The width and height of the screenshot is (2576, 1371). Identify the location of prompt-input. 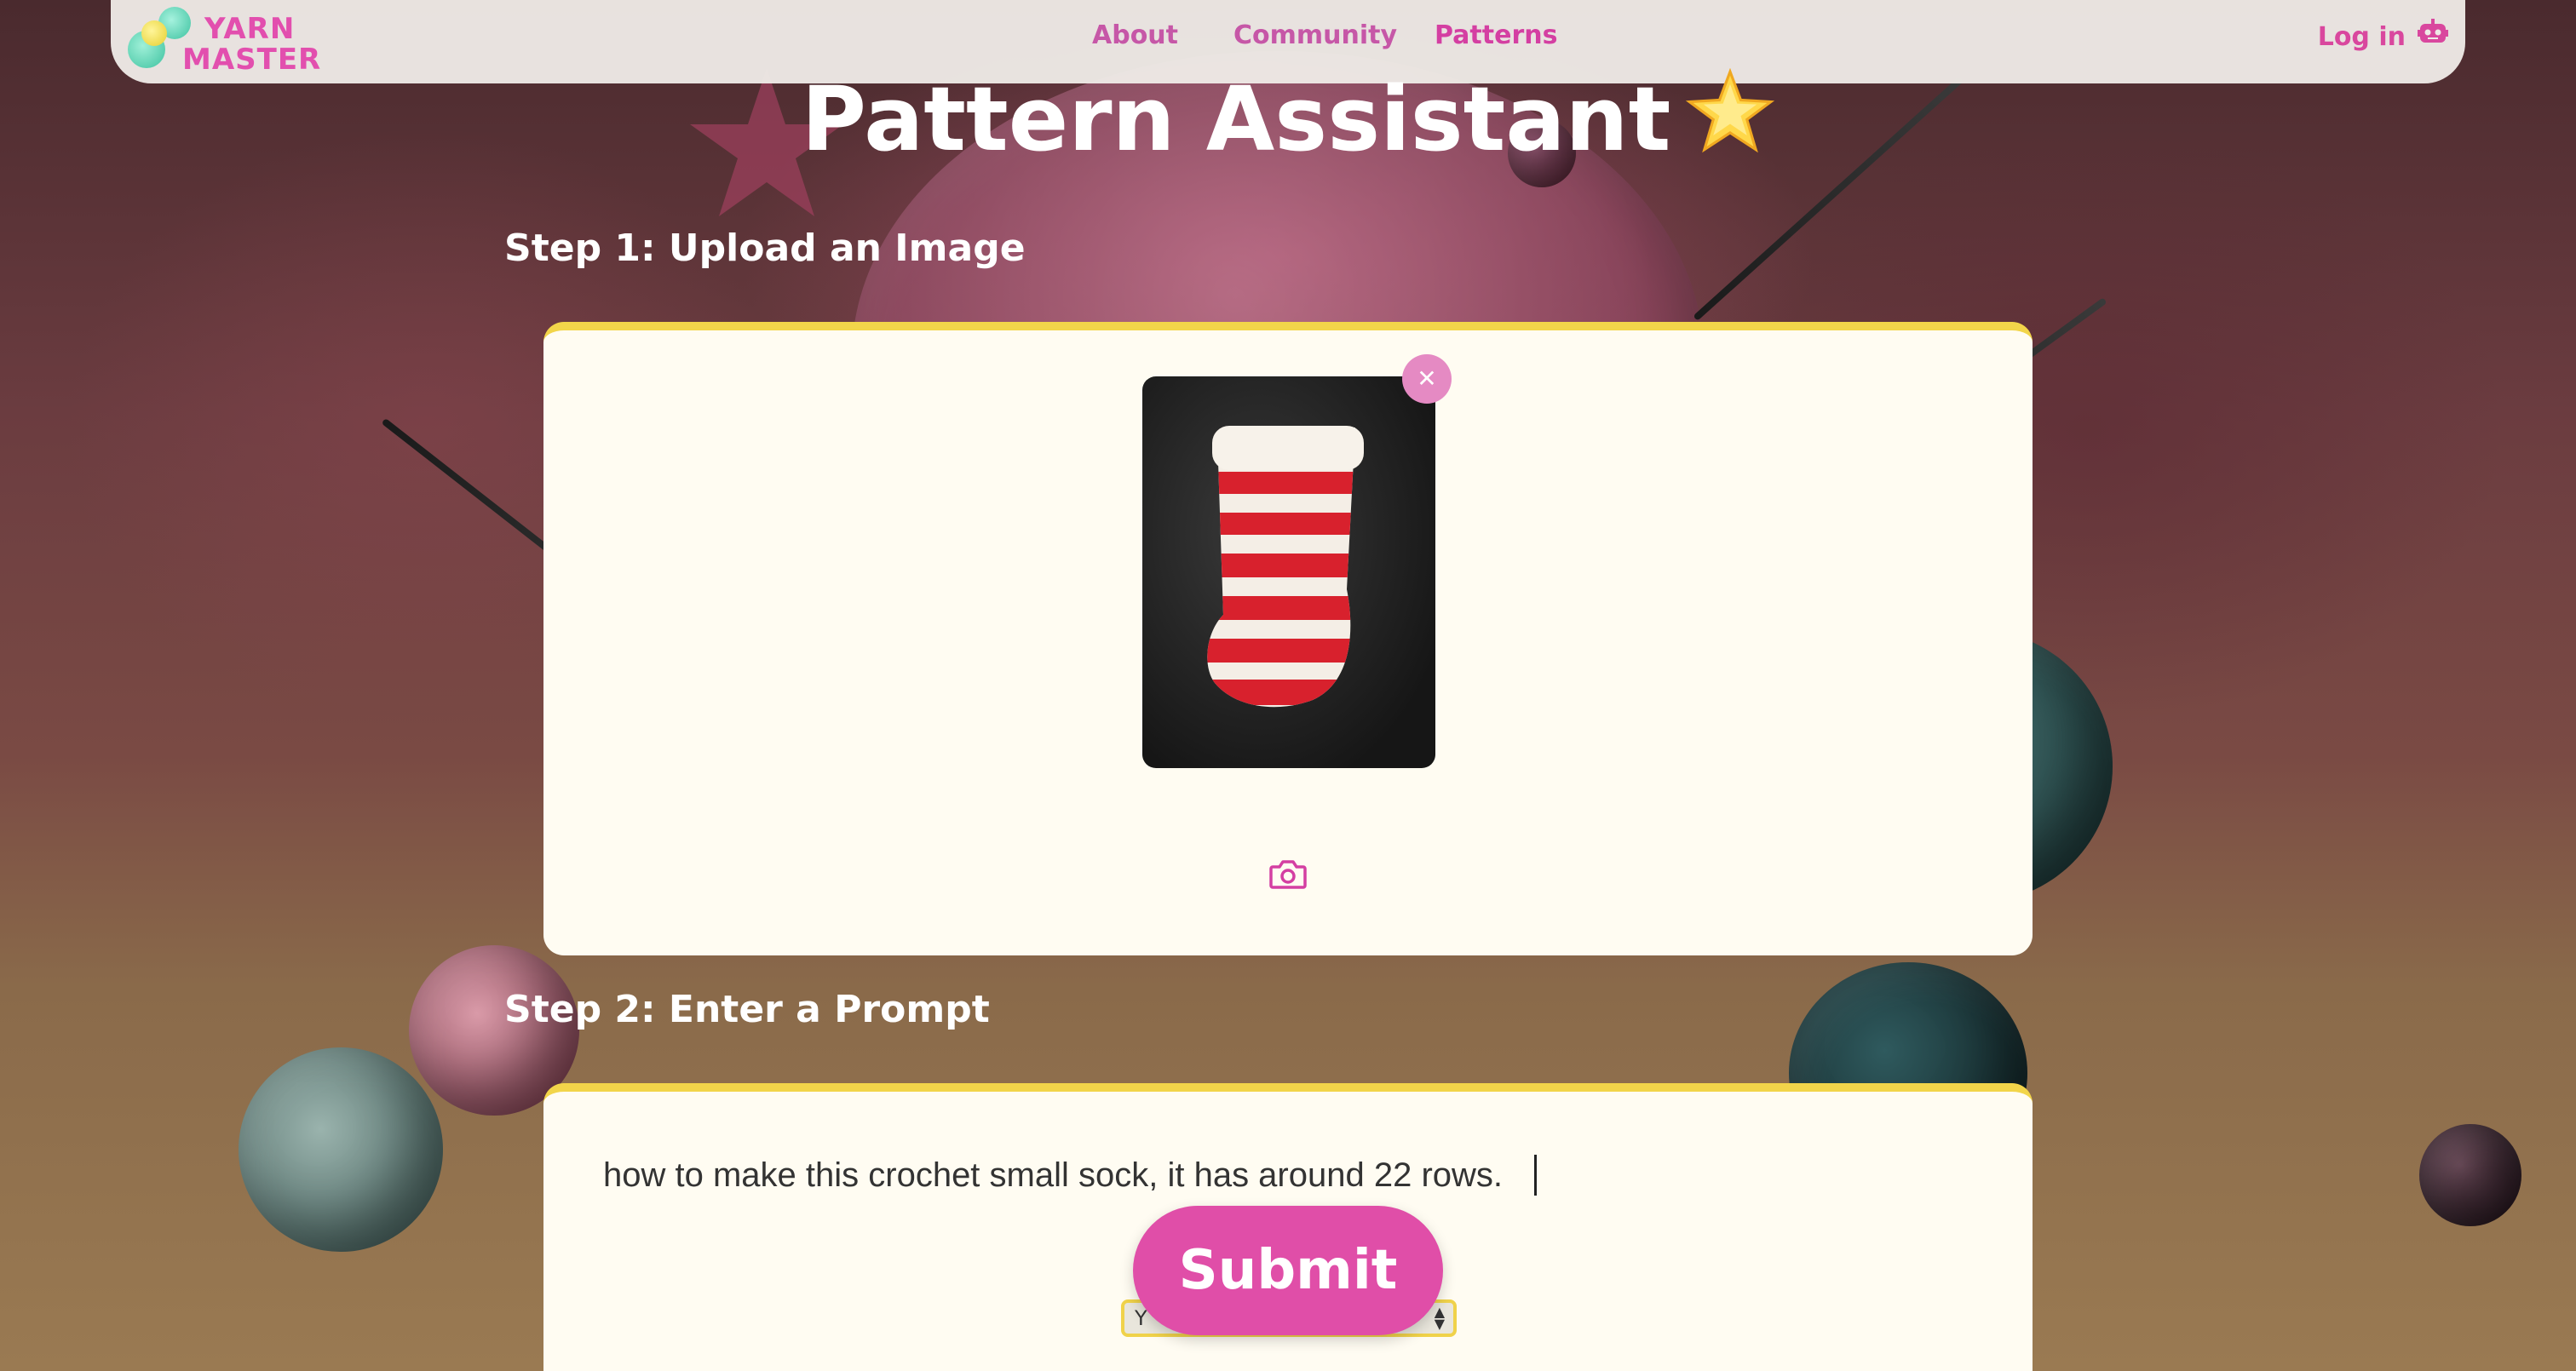
(1285, 1175).